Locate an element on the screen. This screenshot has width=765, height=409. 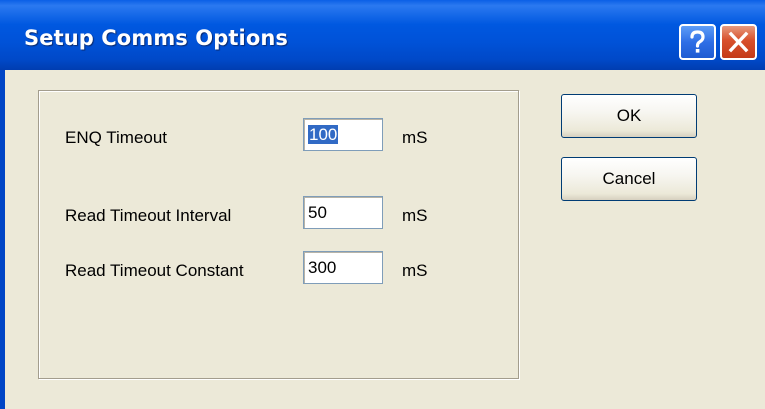
read-timeout-constant-value: 300 is located at coordinates (322, 267).